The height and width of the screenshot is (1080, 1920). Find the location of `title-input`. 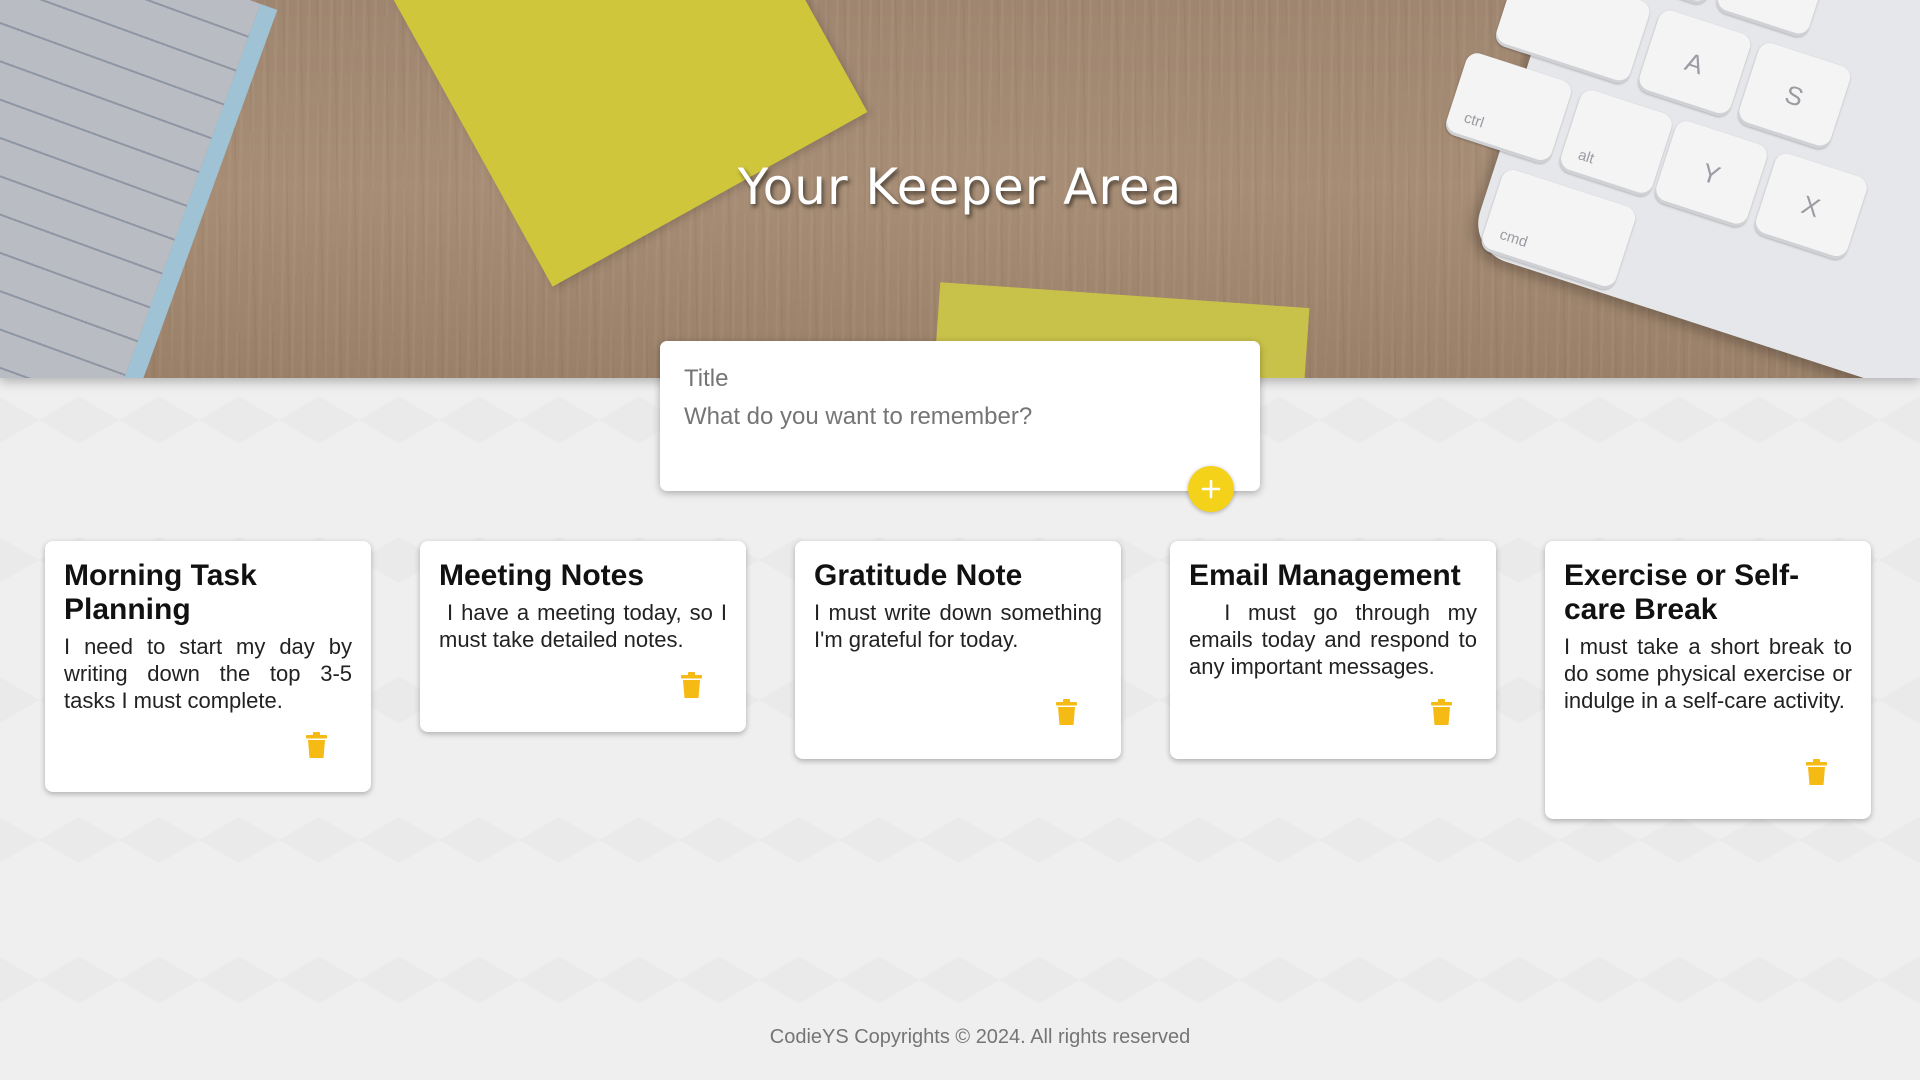

title-input is located at coordinates (959, 379).